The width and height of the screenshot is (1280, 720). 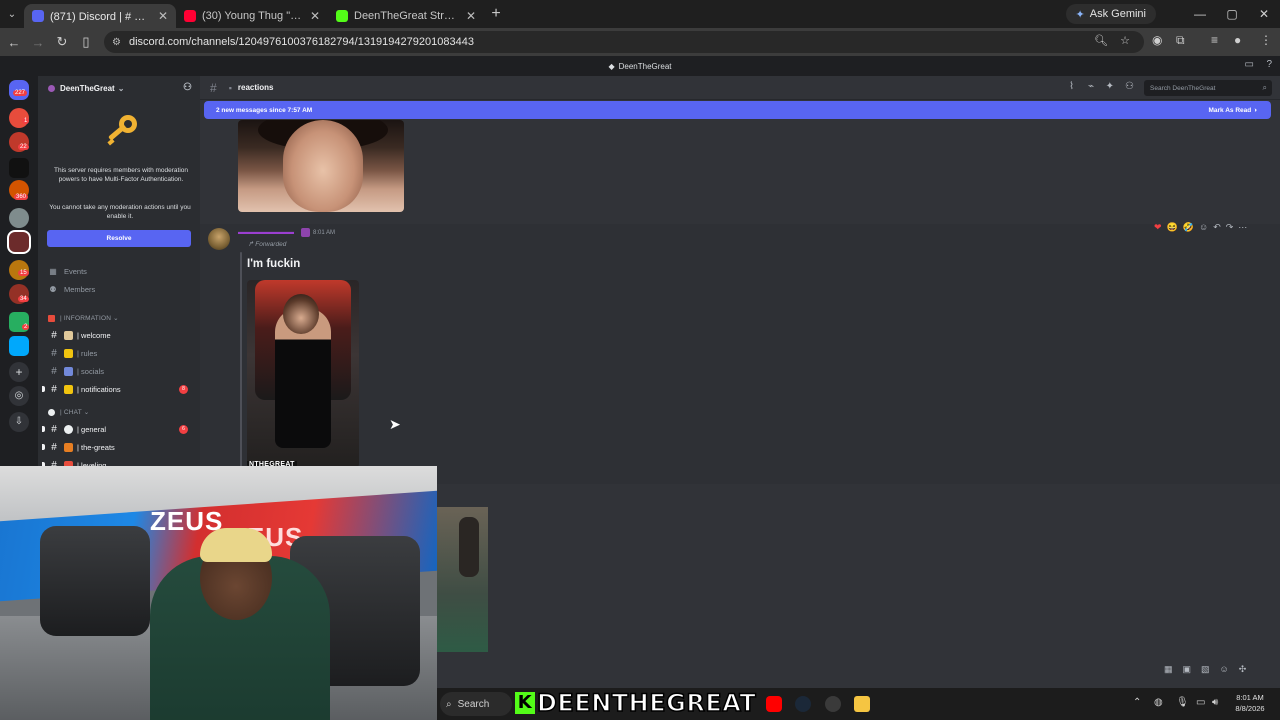 What do you see at coordinates (116, 42) in the screenshot?
I see `site-info-icon: ⚙` at bounding box center [116, 42].